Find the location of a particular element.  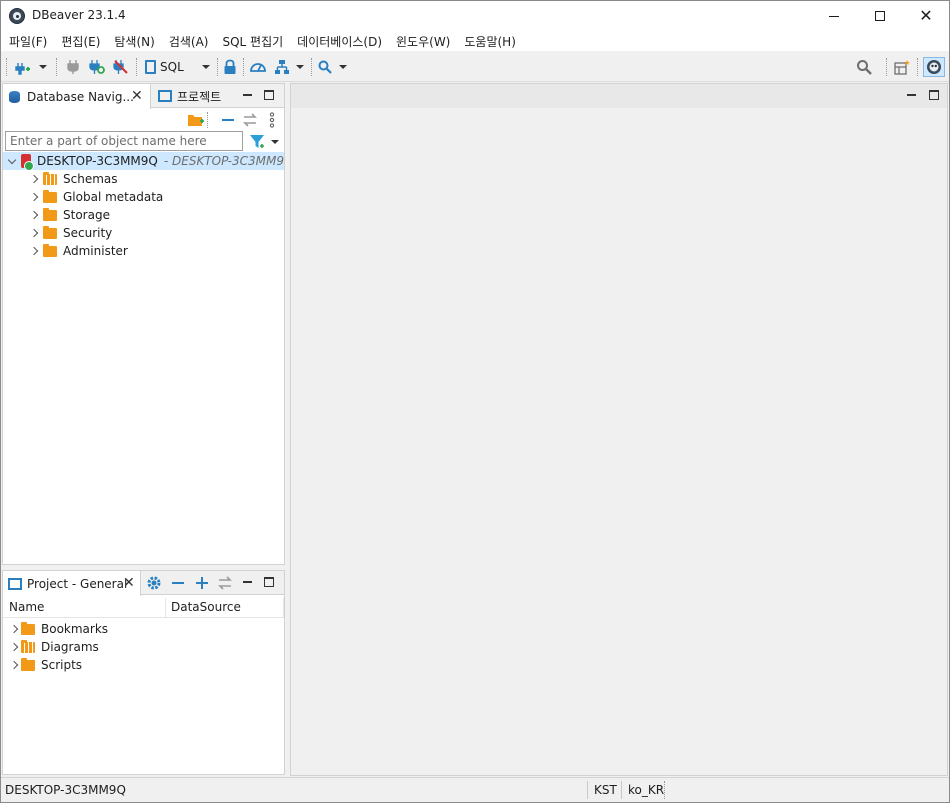

tree-node-label: Global metadata is located at coordinates (113, 197).